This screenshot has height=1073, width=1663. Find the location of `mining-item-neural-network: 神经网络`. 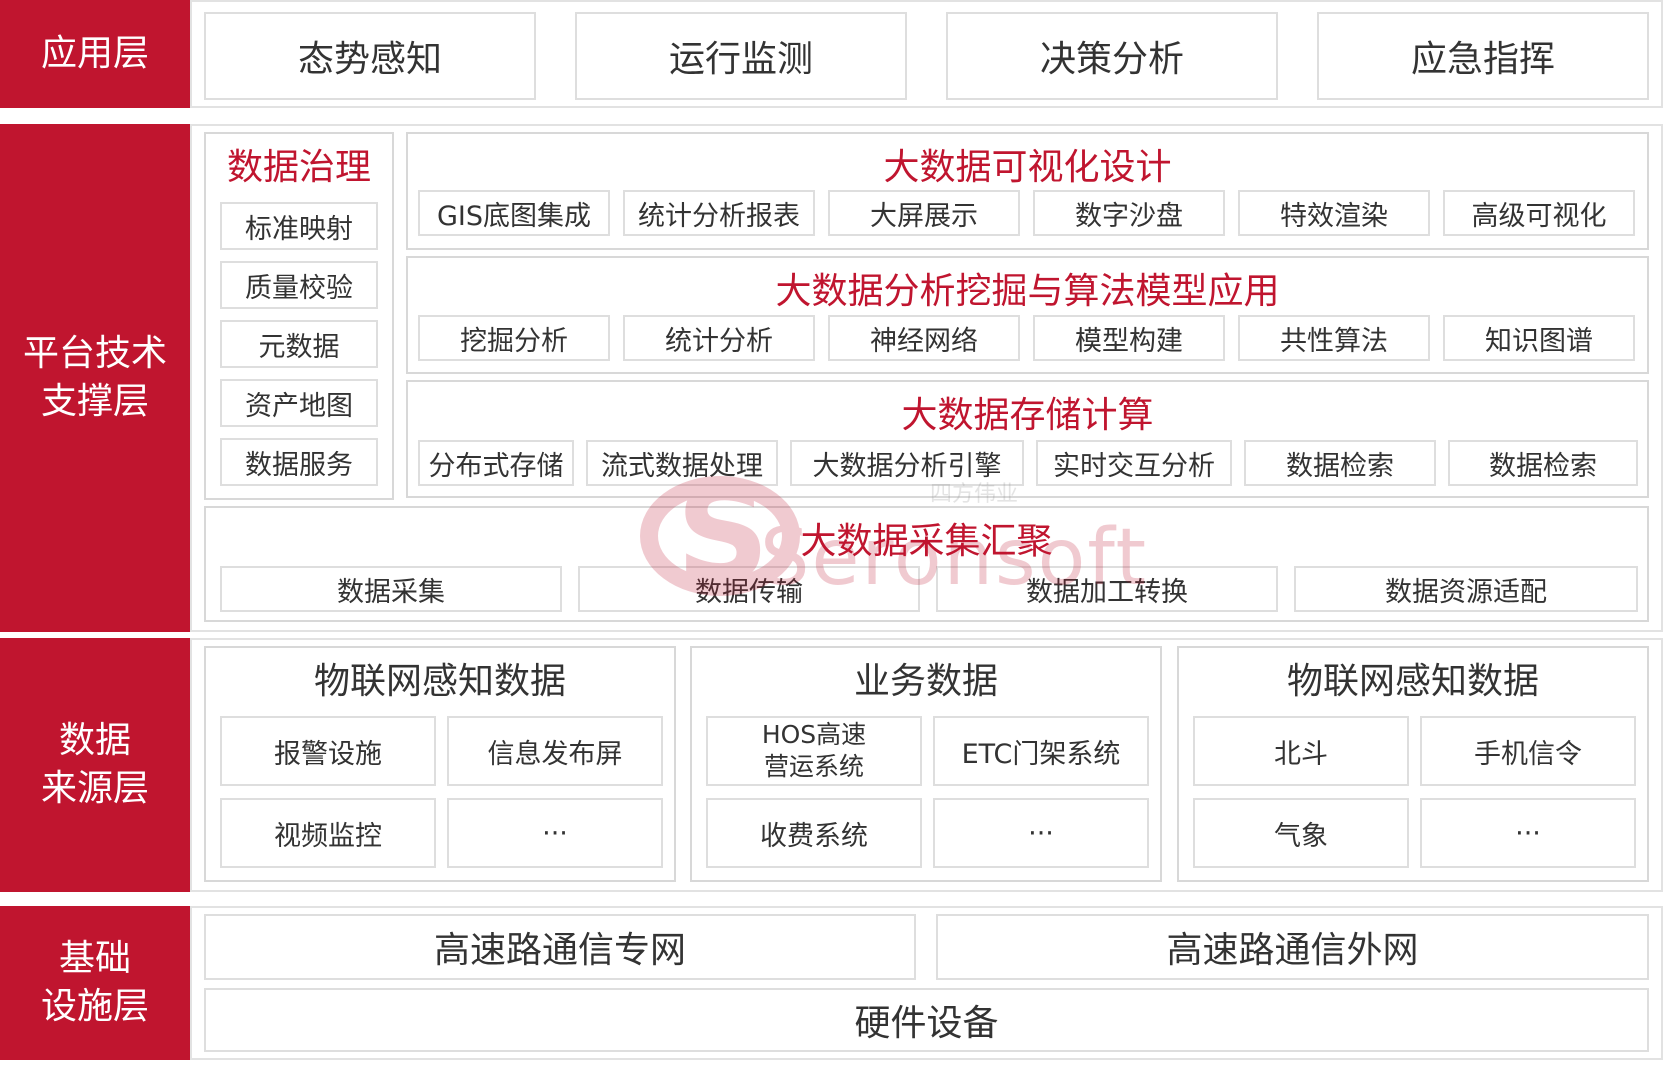

mining-item-neural-network: 神经网络 is located at coordinates (924, 338).